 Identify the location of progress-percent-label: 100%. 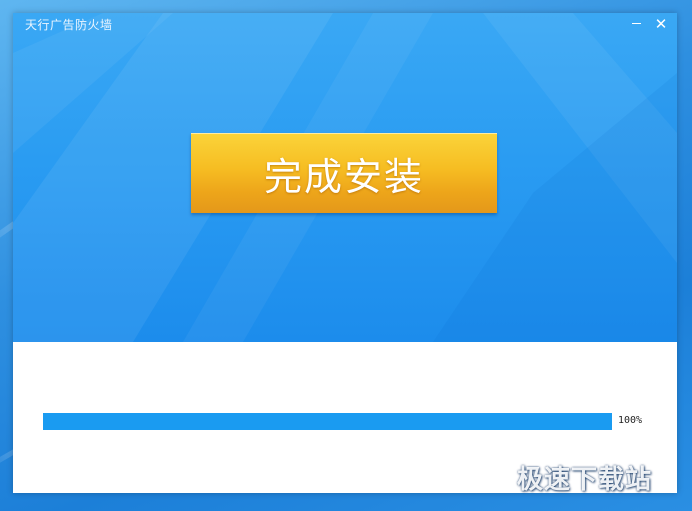
(630, 420).